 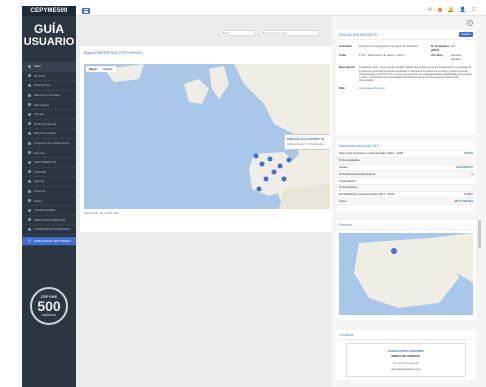 I want to click on direction-map, so click(x=406, y=274).